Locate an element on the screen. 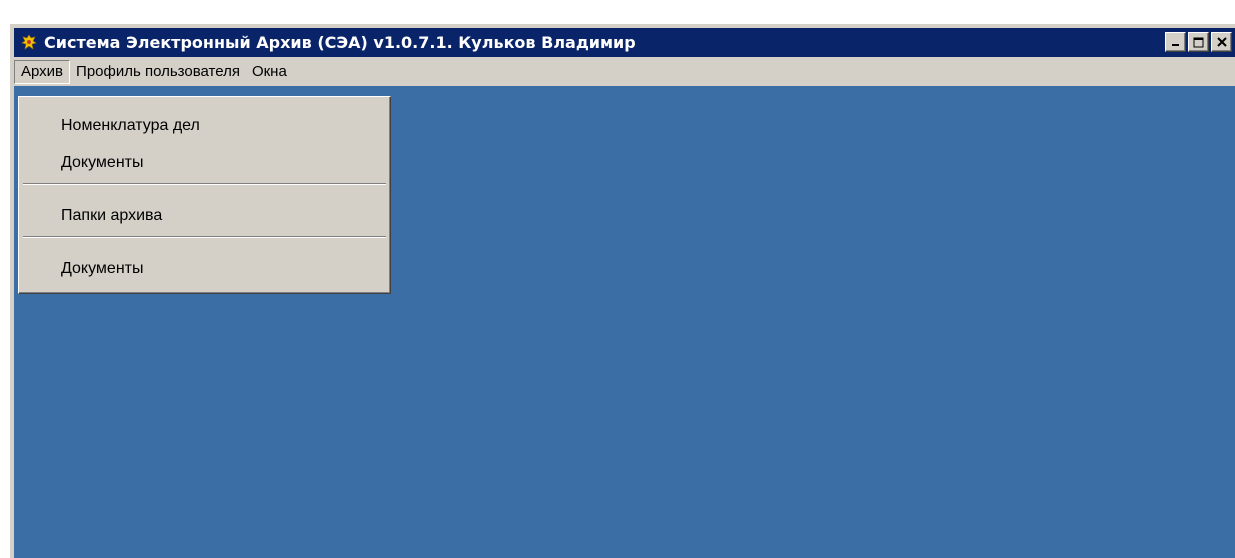 This screenshot has width=1235, height=558. menu-user-profile: Профиль пользователя is located at coordinates (158, 72).